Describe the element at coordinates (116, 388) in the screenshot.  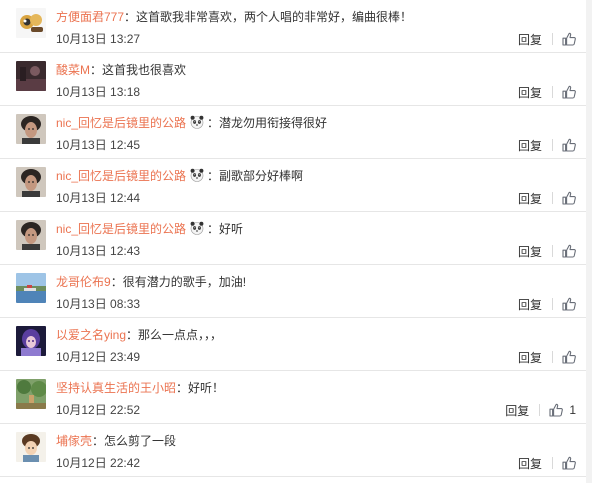
I see `username-link: 坚持认真生活的王小昭` at that location.